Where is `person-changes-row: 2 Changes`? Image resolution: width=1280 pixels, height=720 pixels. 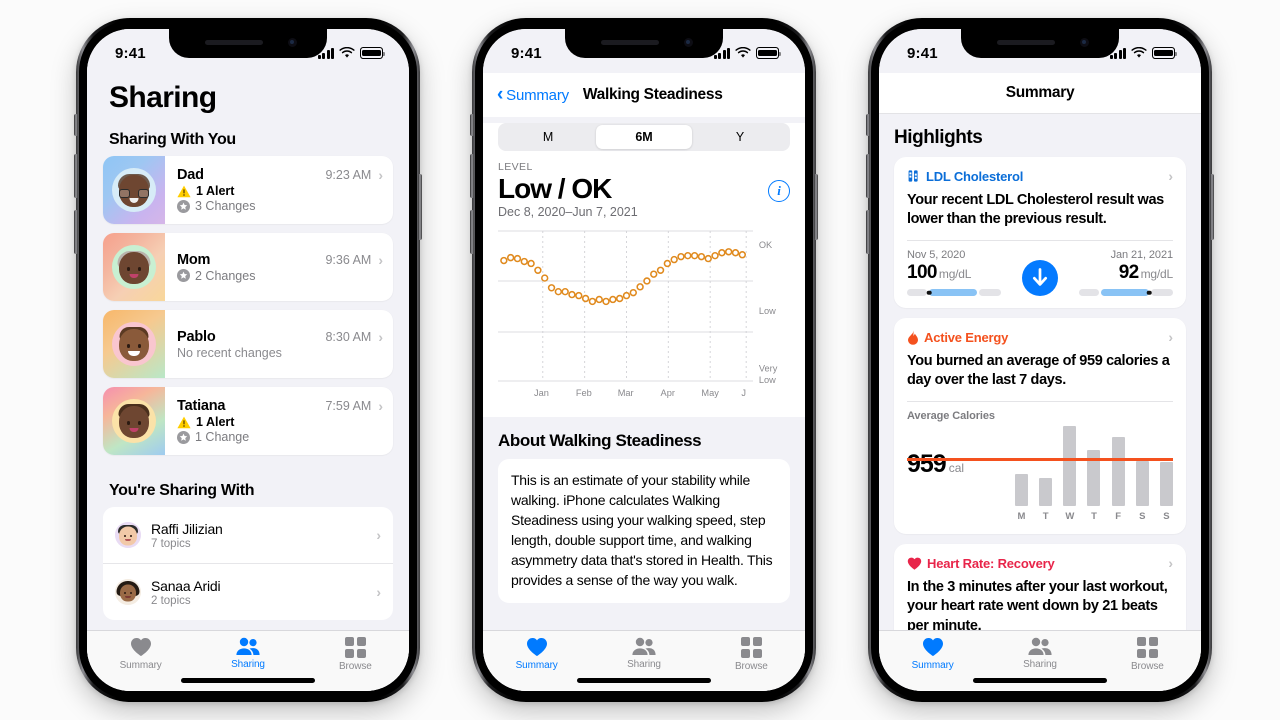
person-changes-row: 2 Changes is located at coordinates (280, 276).